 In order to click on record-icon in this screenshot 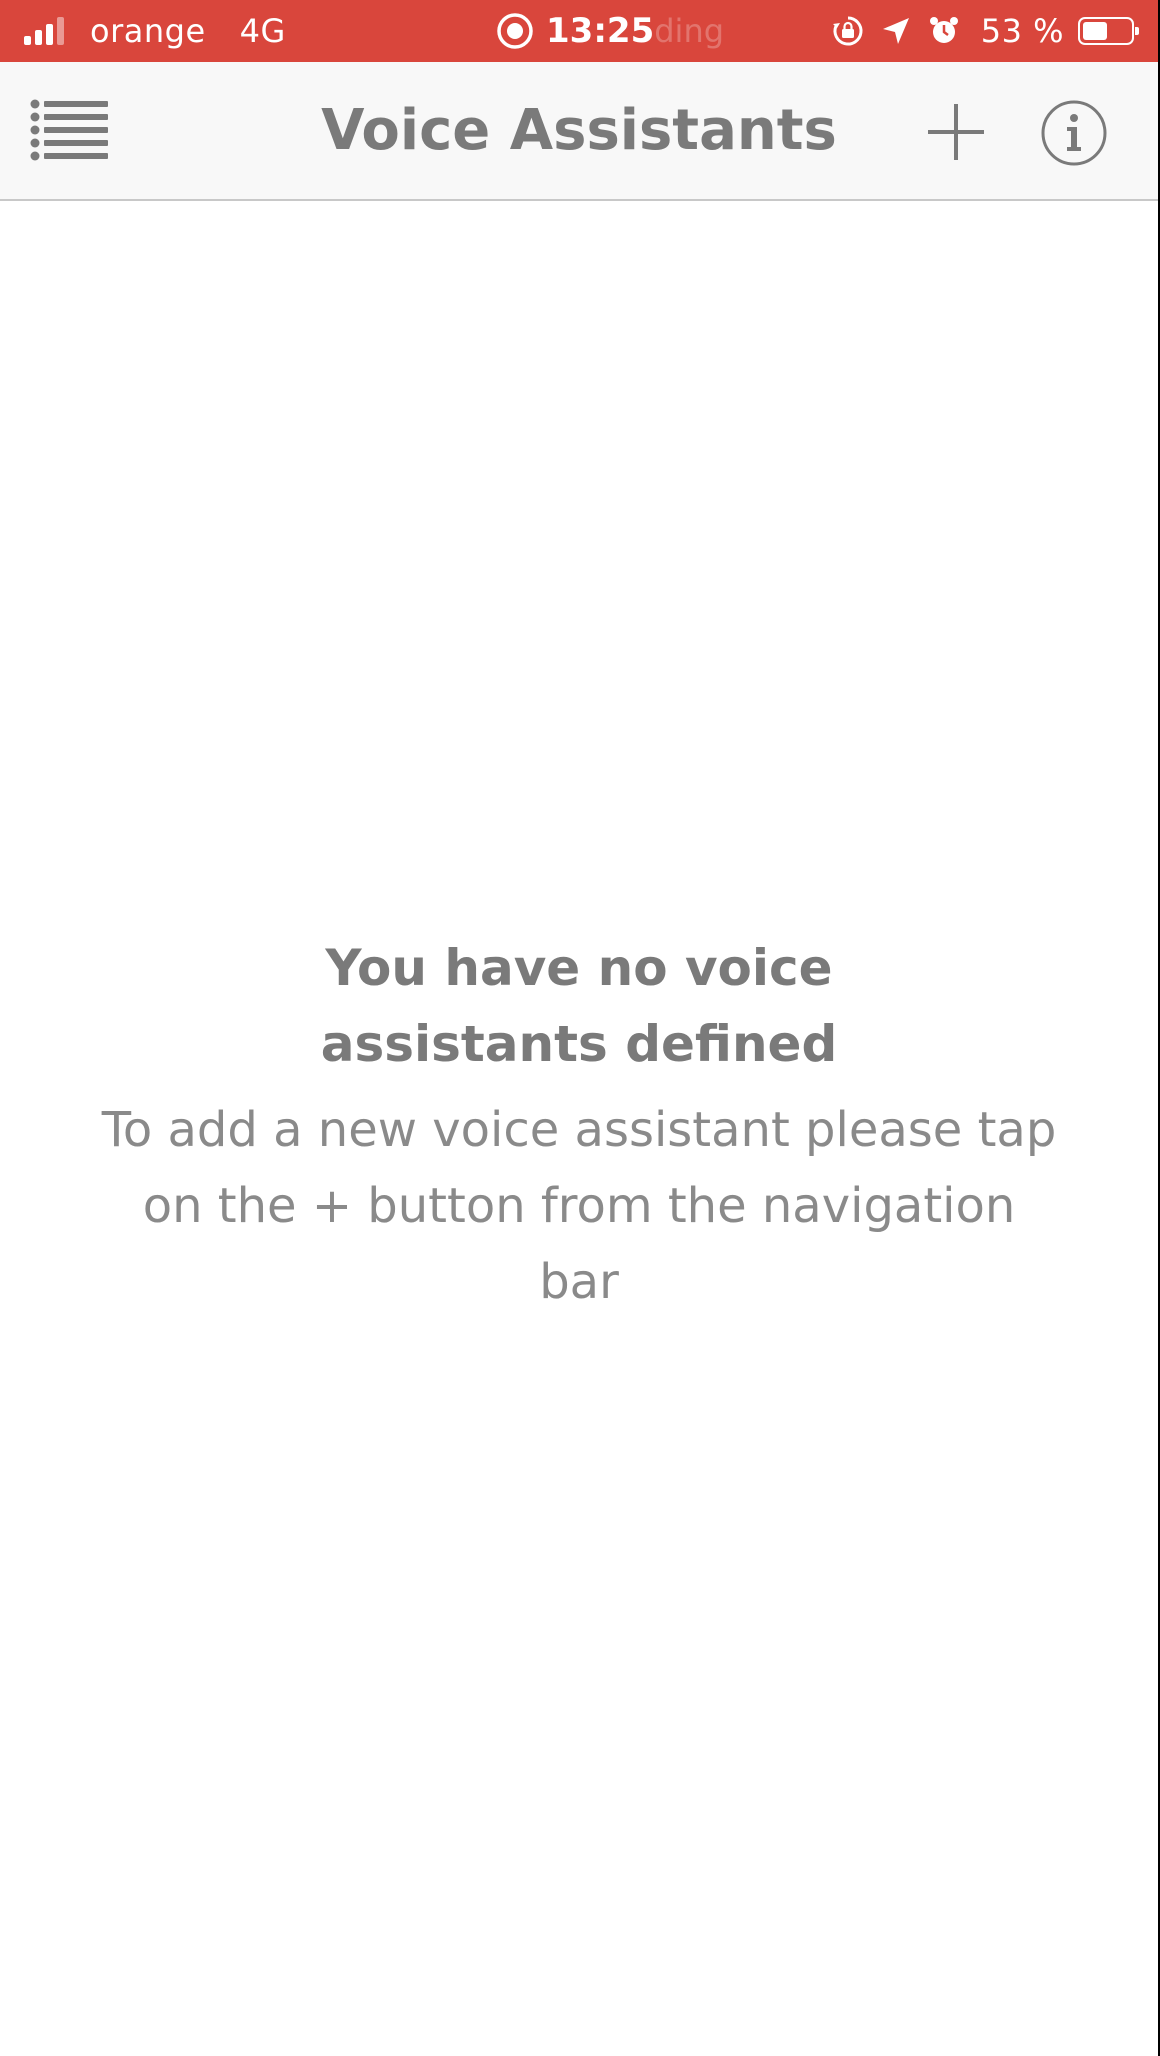, I will do `click(515, 31)`.